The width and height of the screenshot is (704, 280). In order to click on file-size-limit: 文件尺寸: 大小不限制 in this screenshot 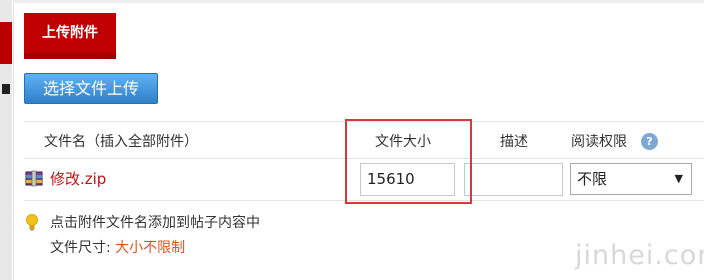, I will do `click(117, 247)`.